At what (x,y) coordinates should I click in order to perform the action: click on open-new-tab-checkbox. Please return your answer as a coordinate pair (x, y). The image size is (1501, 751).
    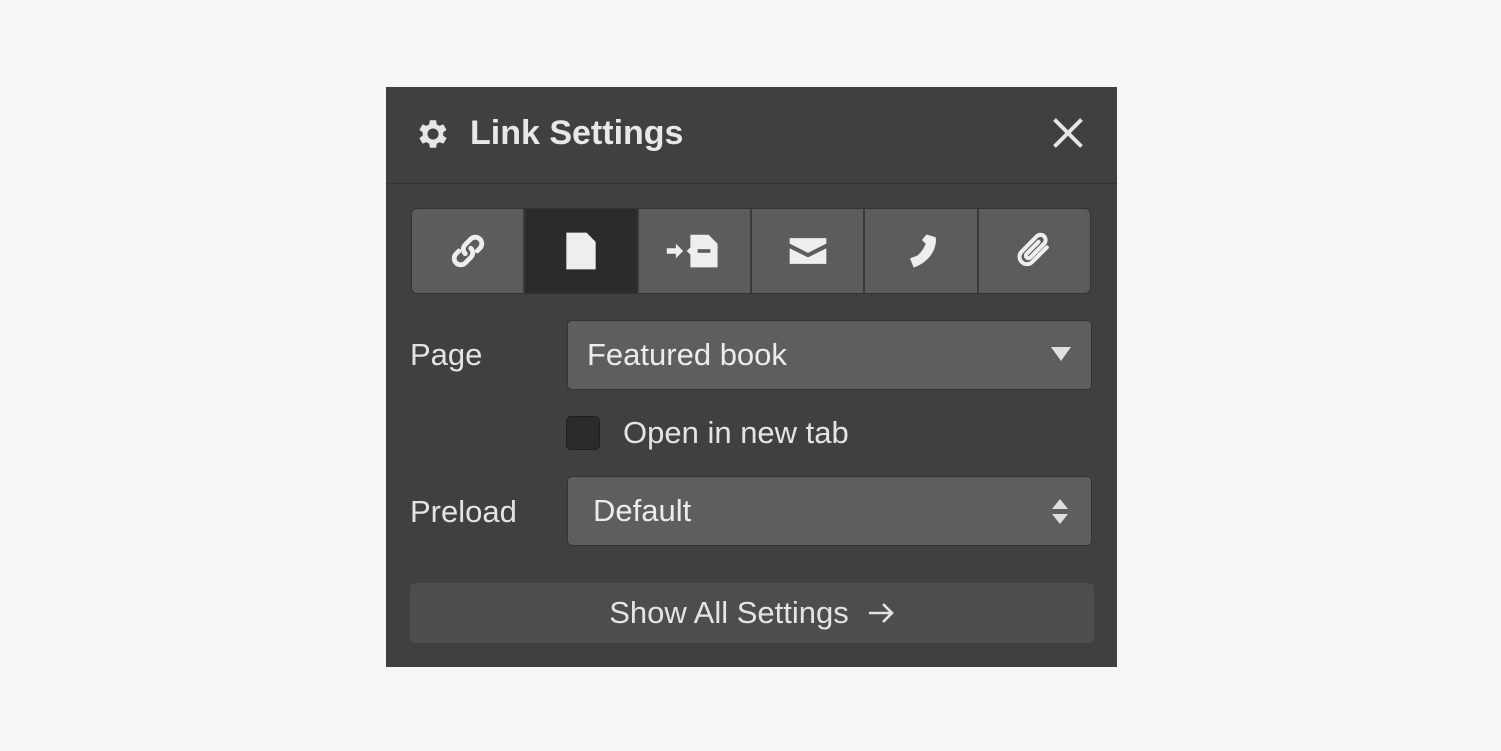
    Looking at the image, I should click on (583, 433).